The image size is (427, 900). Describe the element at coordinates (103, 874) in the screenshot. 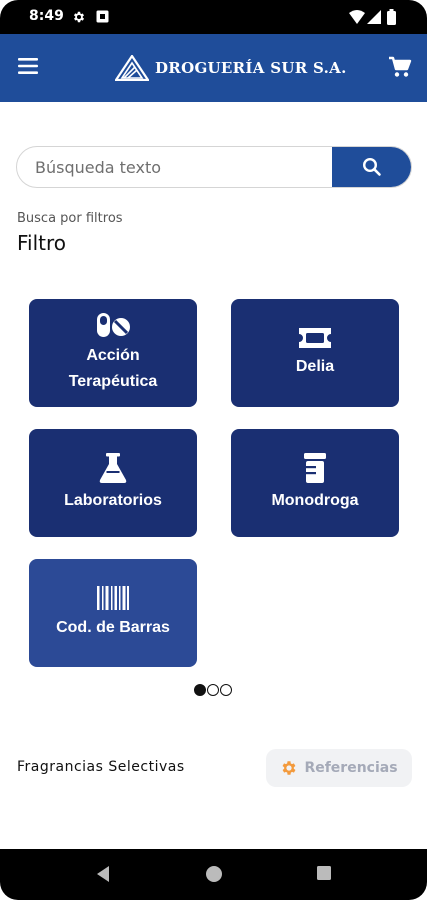

I see `back-icon` at that location.